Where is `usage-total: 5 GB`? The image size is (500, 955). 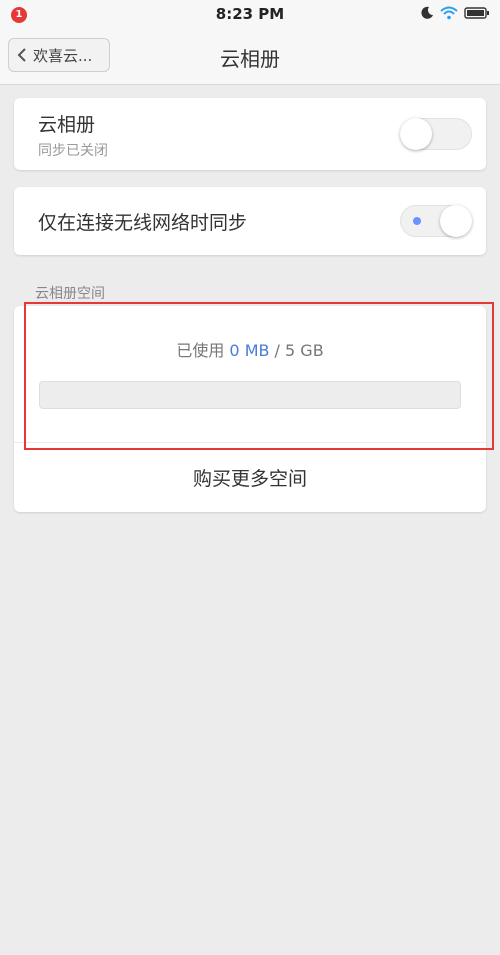 usage-total: 5 GB is located at coordinates (304, 350).